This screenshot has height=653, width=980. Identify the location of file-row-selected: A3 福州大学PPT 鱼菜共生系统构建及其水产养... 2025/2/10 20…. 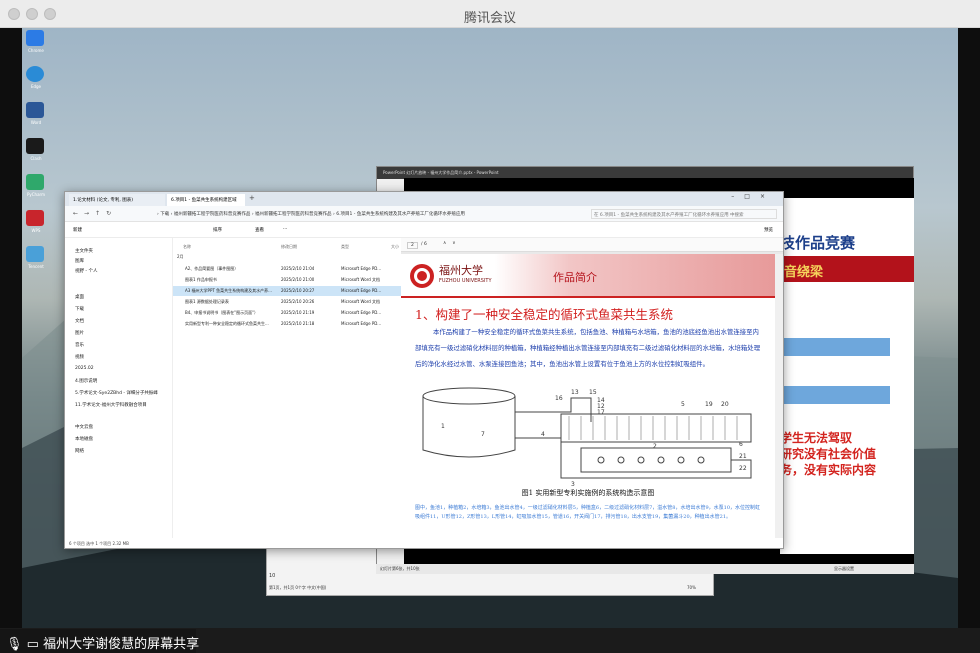
(287, 291).